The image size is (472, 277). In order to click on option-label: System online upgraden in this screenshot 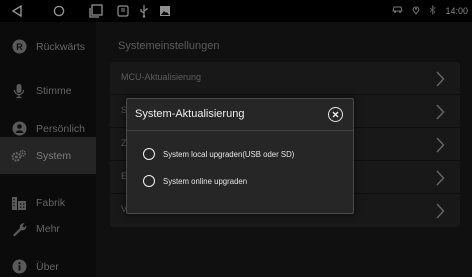, I will do `click(205, 181)`.